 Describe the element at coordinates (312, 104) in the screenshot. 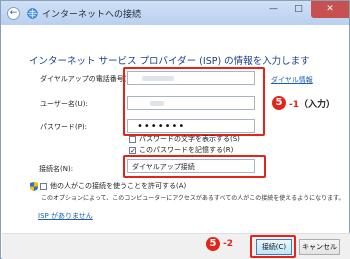

I see `step-label: -1（入力）` at that location.